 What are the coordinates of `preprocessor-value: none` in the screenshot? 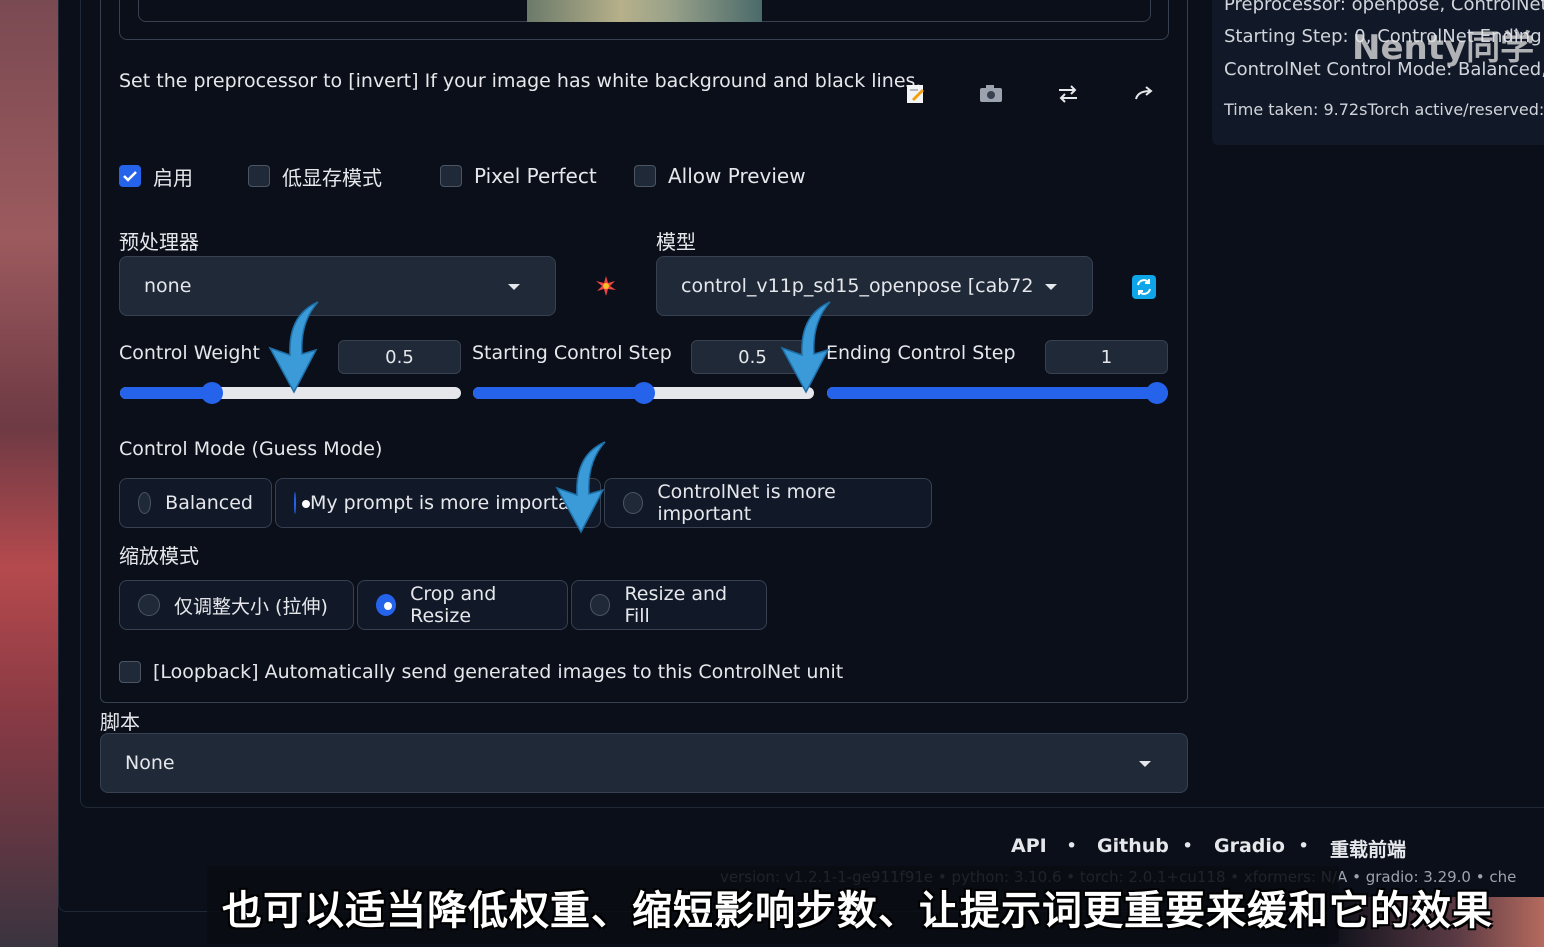 It's located at (168, 286).